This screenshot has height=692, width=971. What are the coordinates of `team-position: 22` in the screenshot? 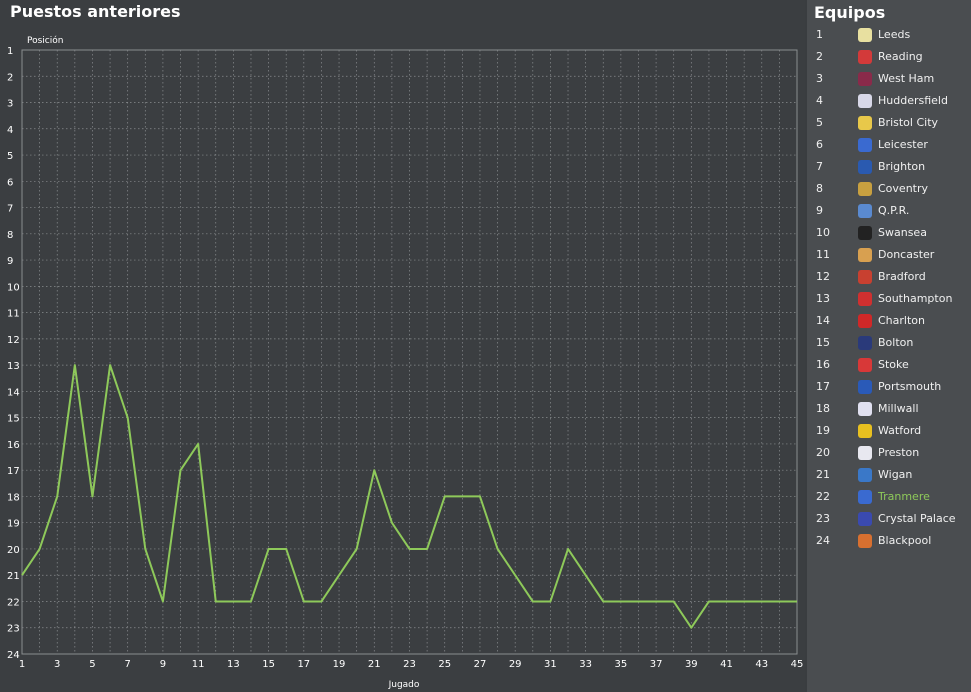 It's located at (823, 496).